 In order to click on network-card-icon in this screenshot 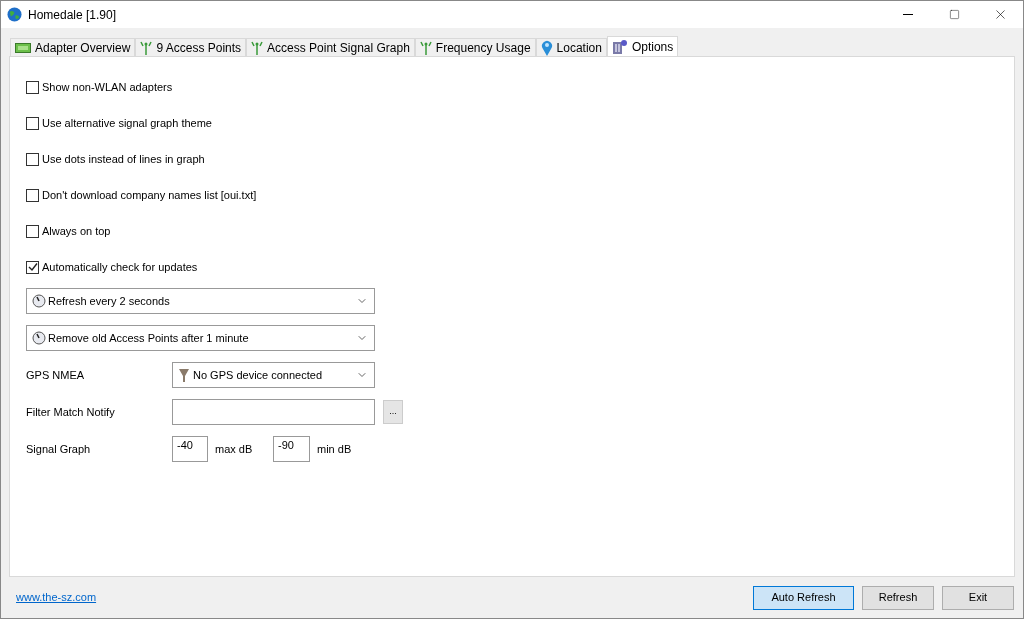, I will do `click(23, 47)`.